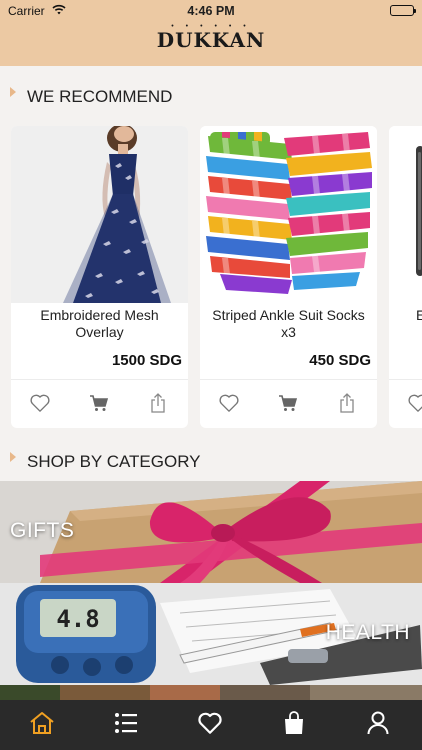 The height and width of the screenshot is (750, 422). What do you see at coordinates (419, 315) in the screenshot?
I see `product-name: E` at bounding box center [419, 315].